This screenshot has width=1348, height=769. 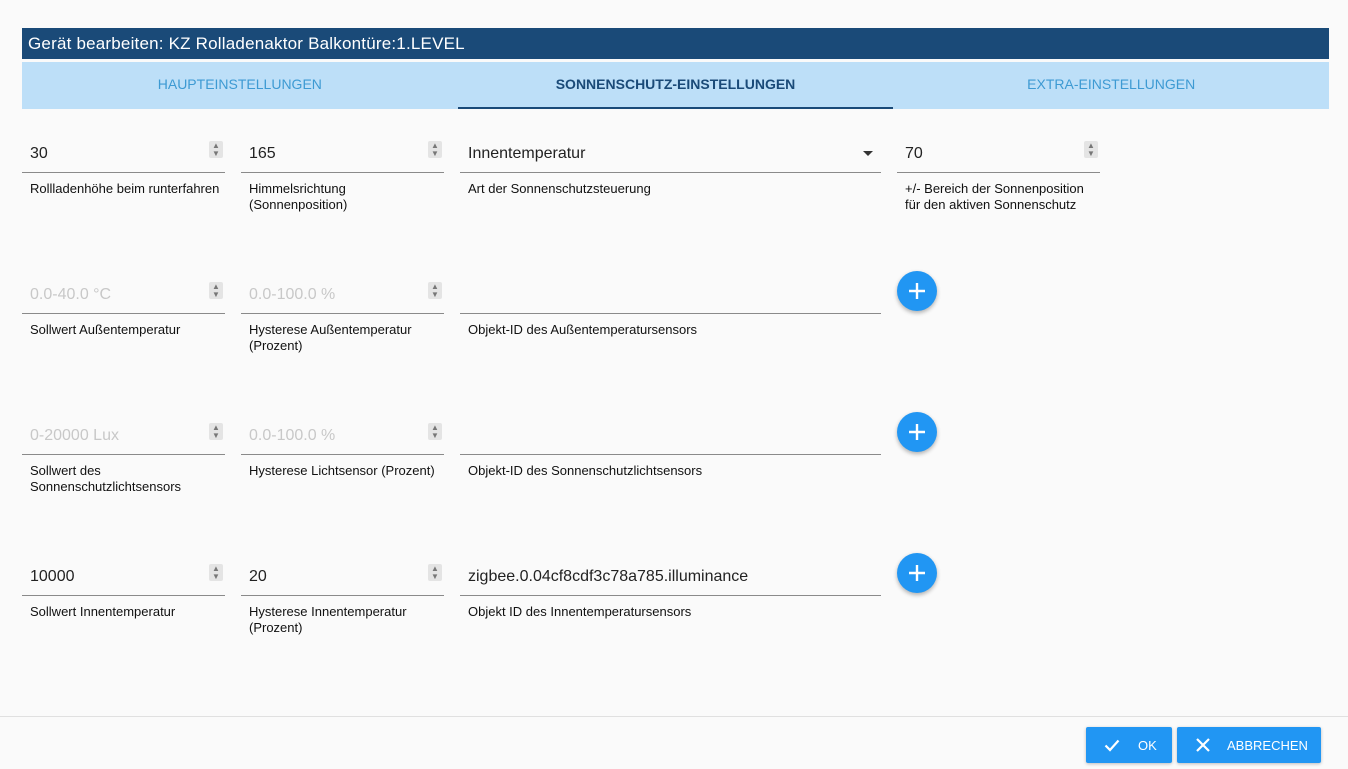 What do you see at coordinates (292, 435) in the screenshot?
I see `hysterese-lichtsensor-placeholder: 0.0-100.0 %` at bounding box center [292, 435].